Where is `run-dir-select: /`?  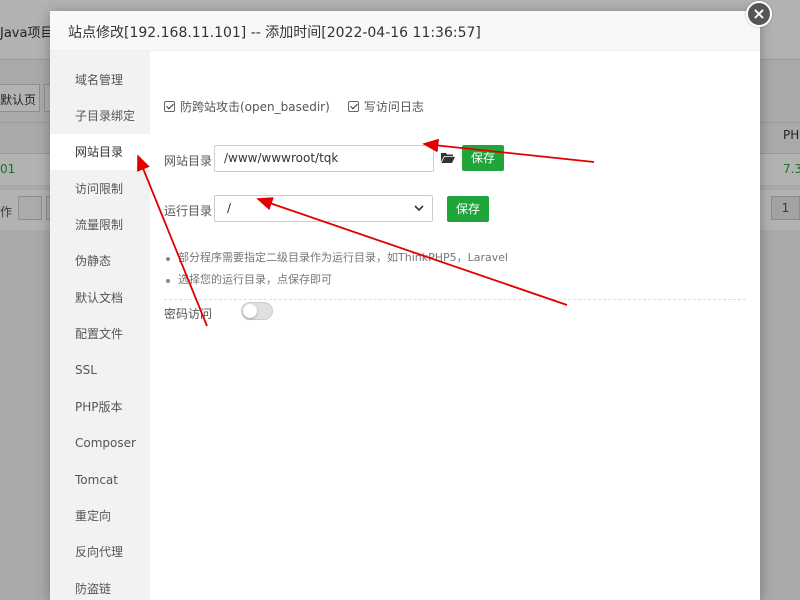
run-dir-select: / is located at coordinates (323, 208).